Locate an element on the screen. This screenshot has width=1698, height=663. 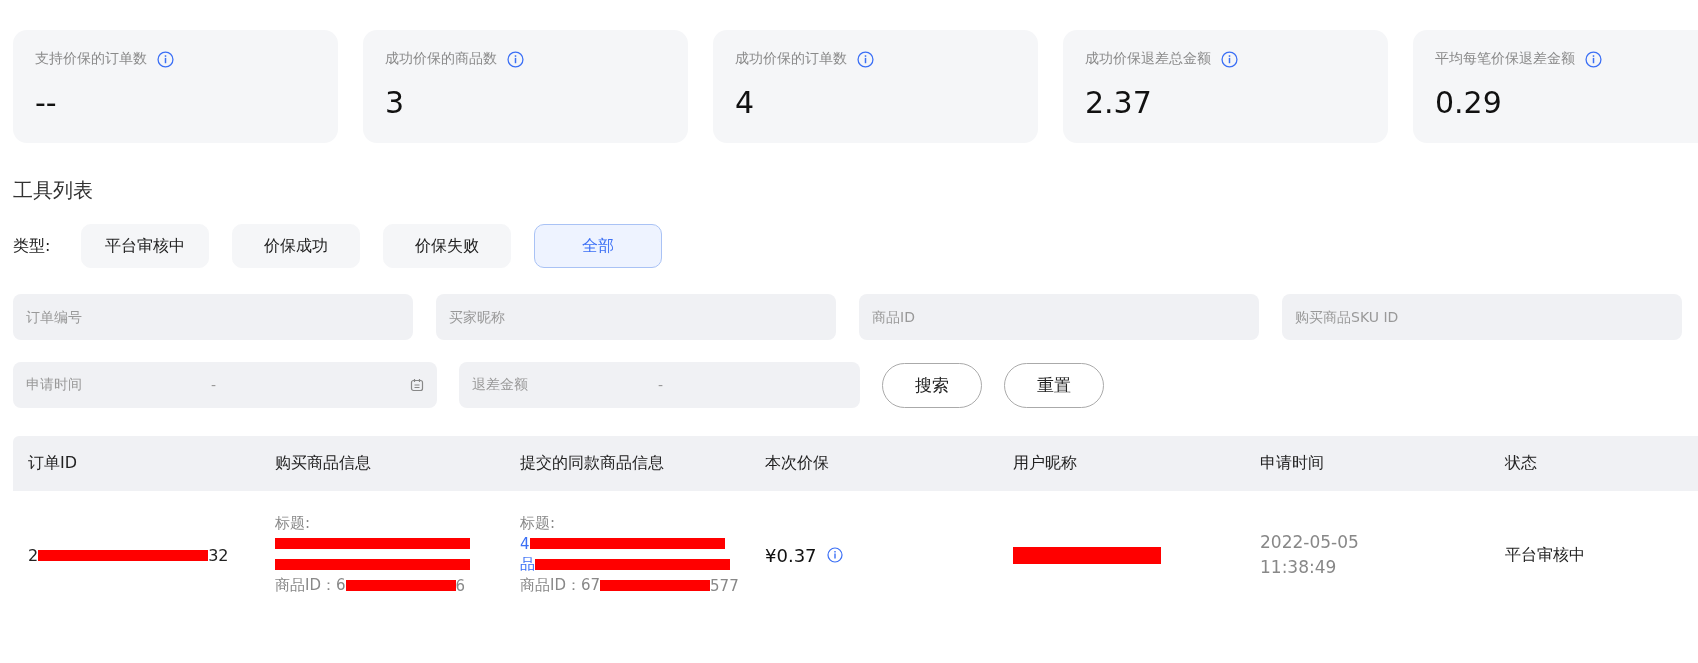
stat-value: 4 is located at coordinates (745, 103).